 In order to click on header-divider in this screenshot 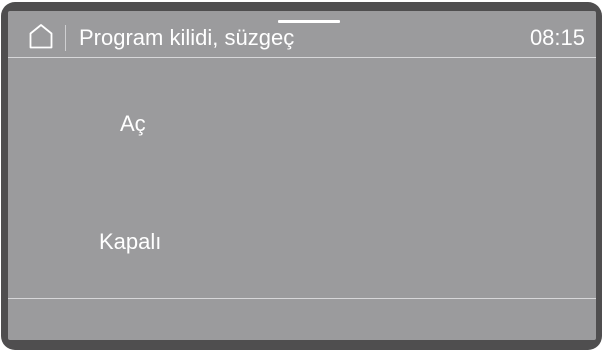, I will do `click(65, 38)`.